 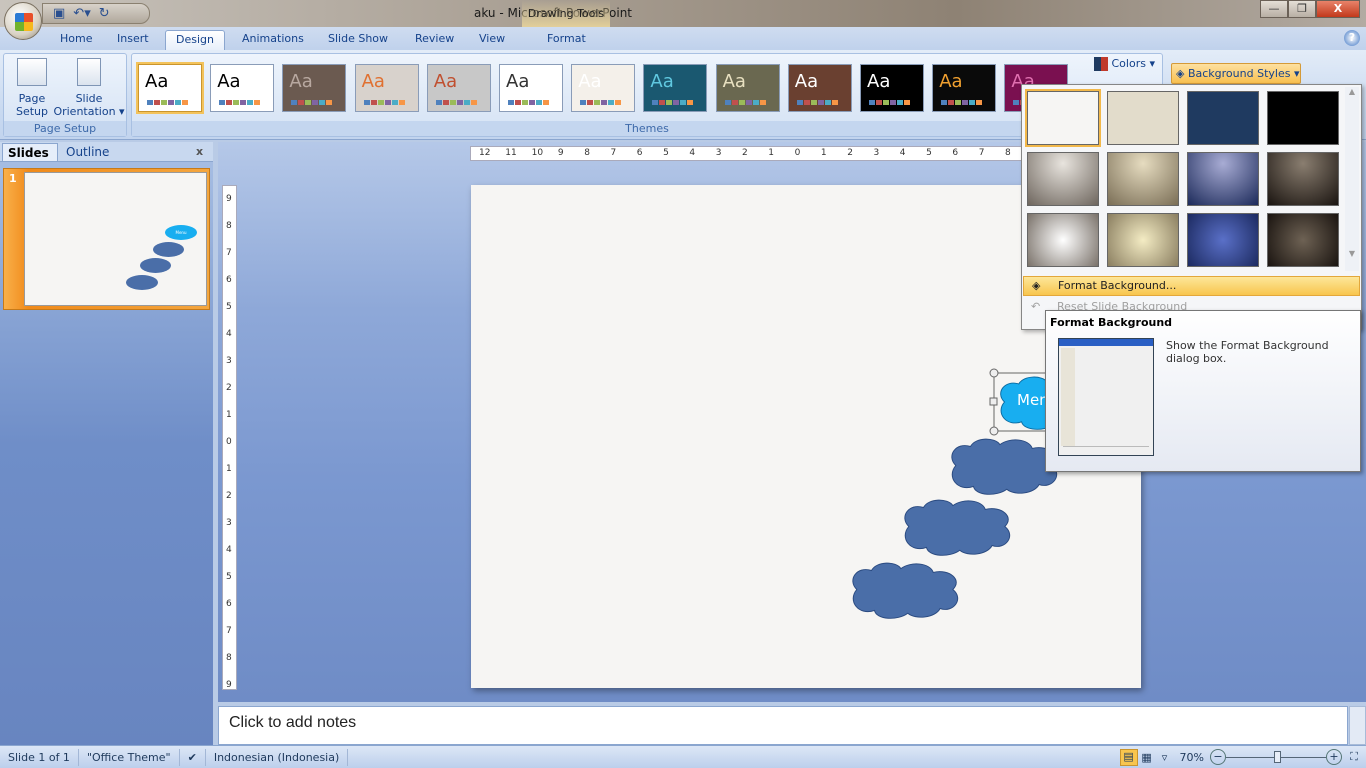 I want to click on office-button, so click(x=23, y=21).